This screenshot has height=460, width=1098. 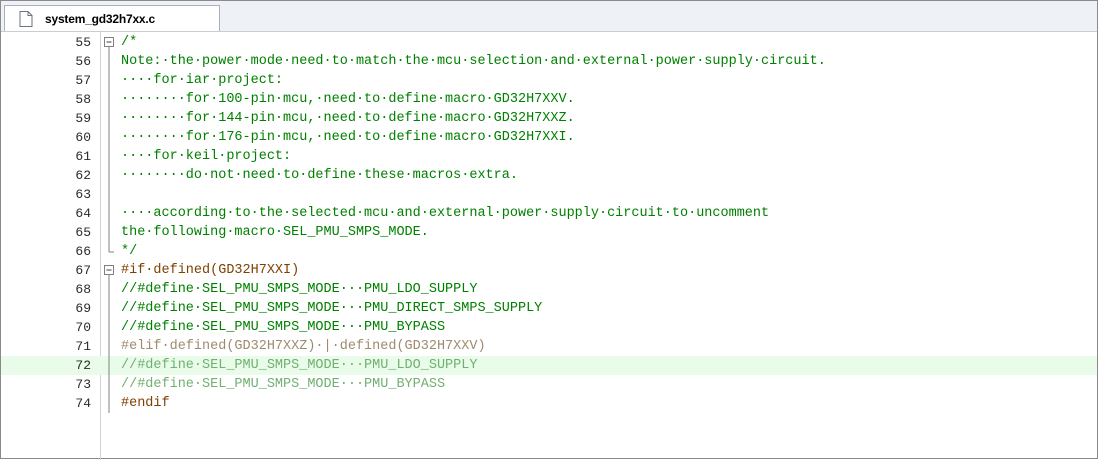 I want to click on line-number: 61, so click(x=83, y=156).